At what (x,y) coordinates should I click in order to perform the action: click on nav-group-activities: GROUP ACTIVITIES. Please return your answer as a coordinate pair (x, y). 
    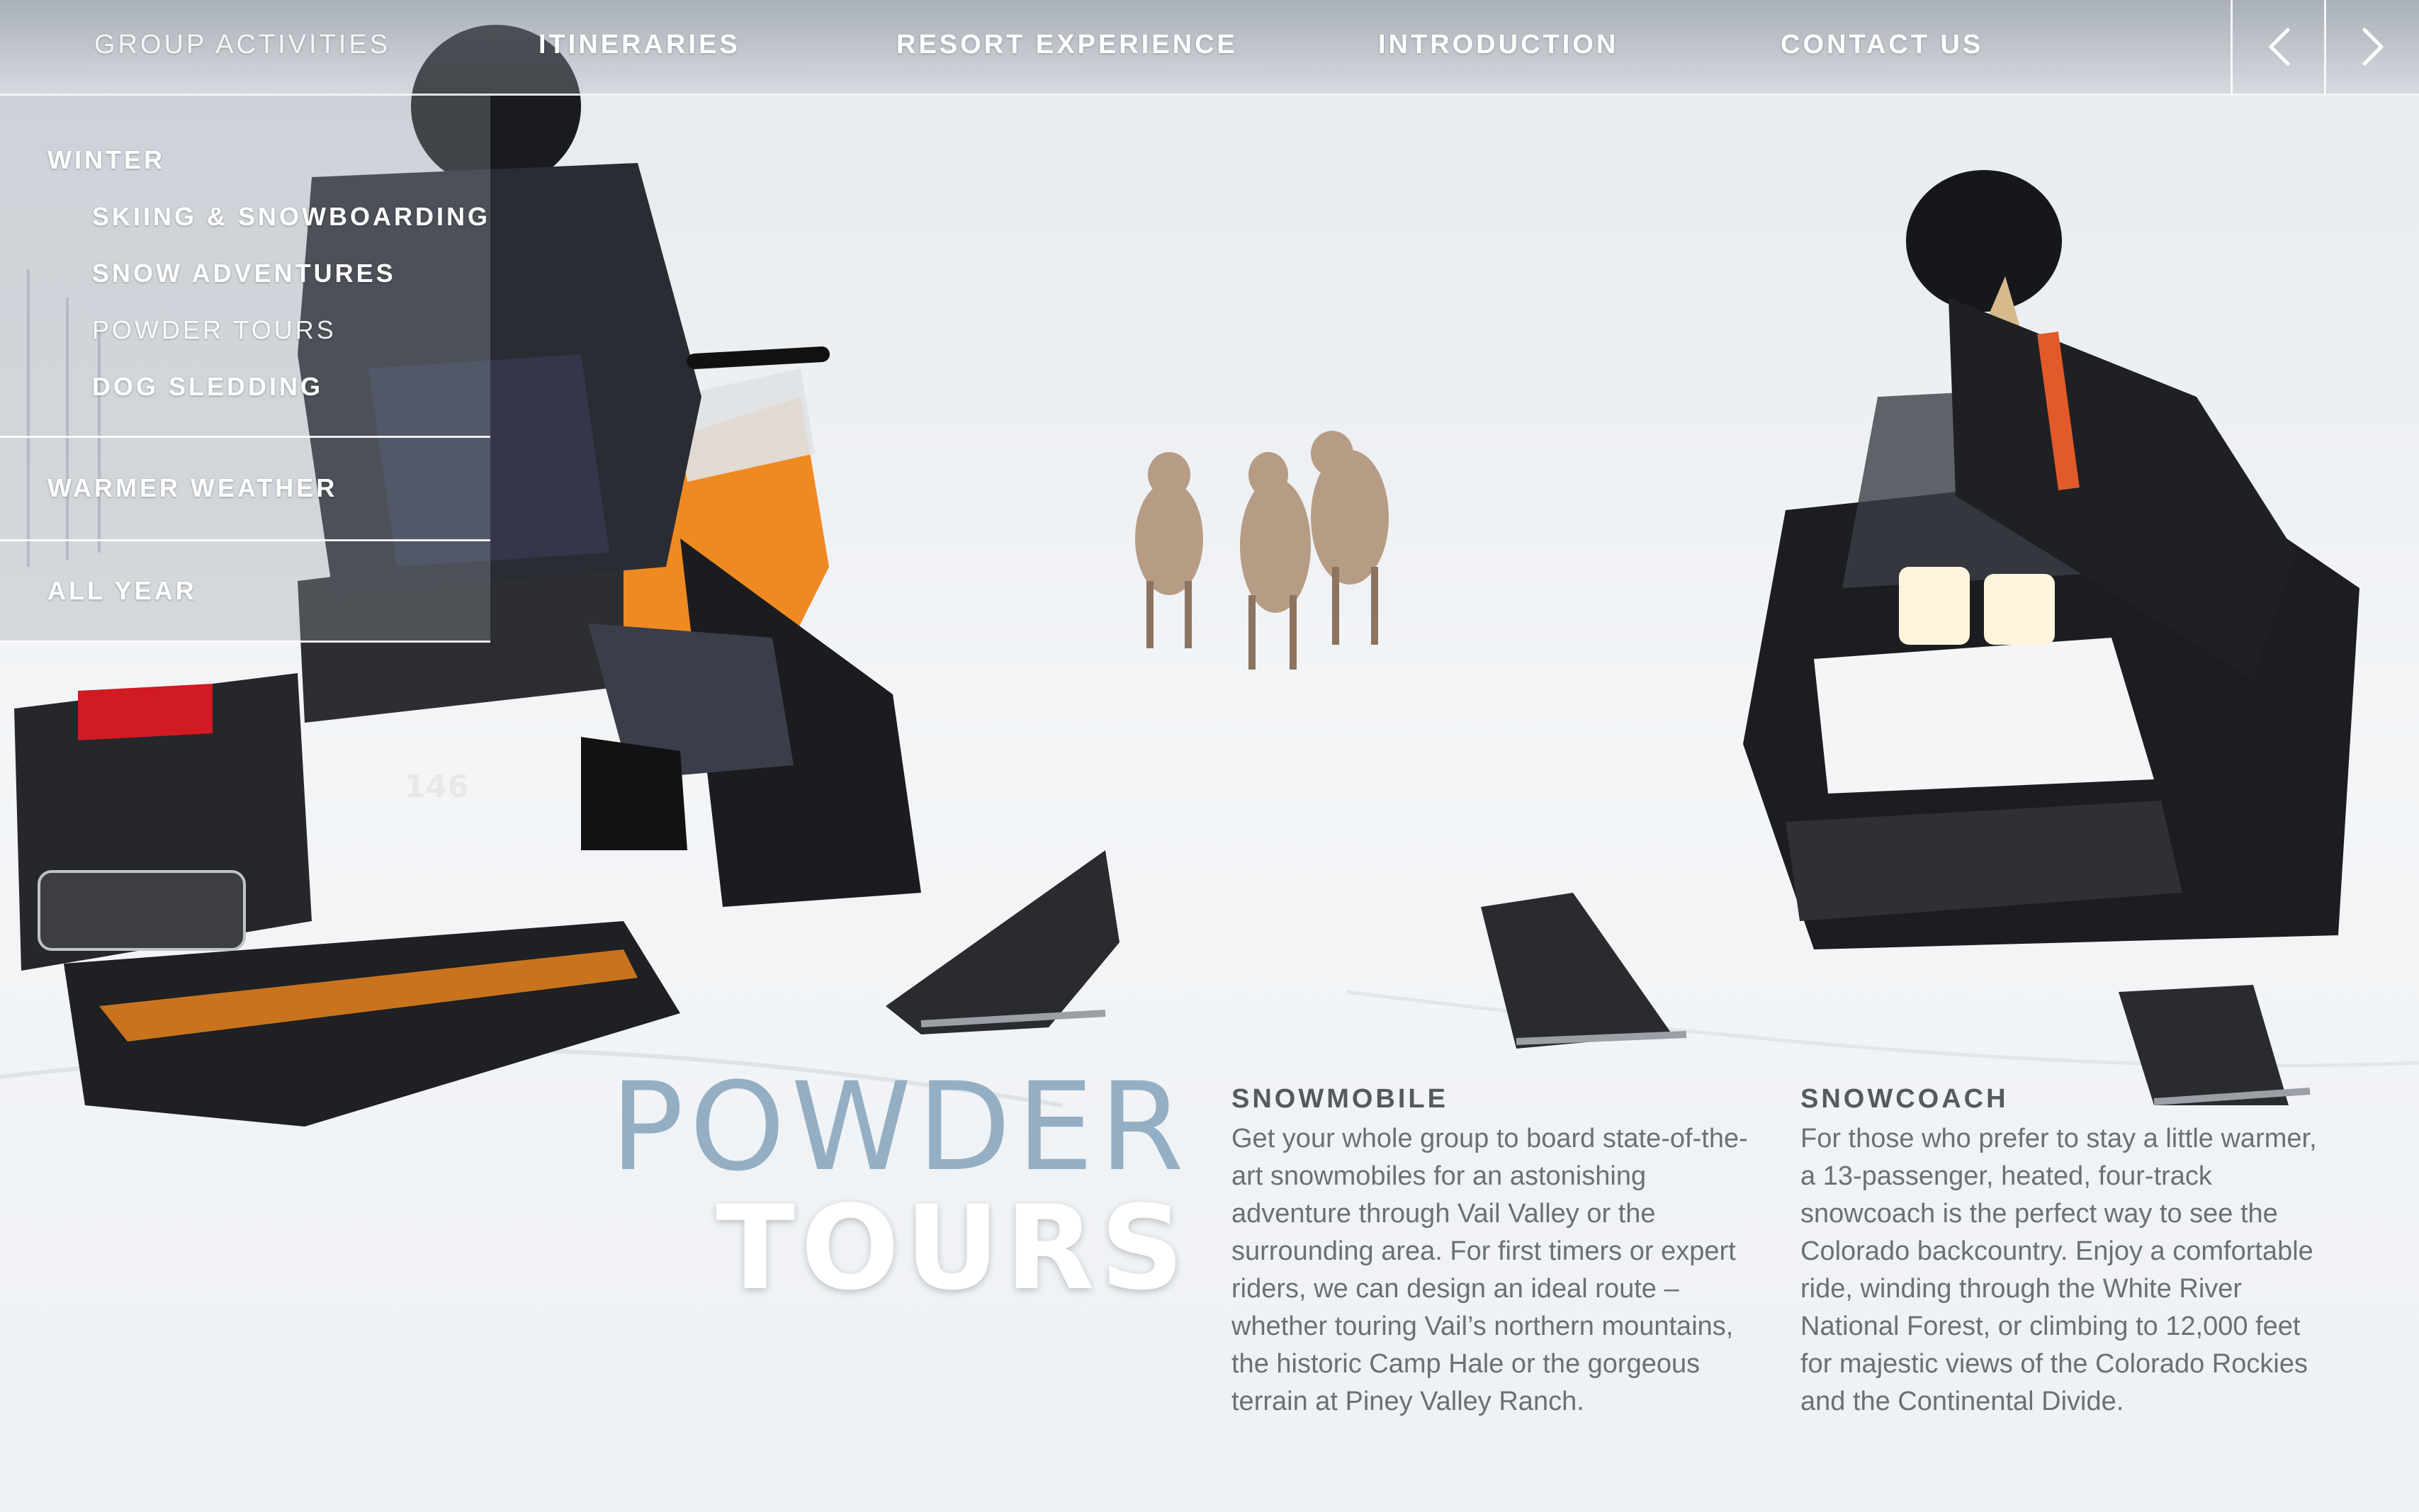
    Looking at the image, I should click on (242, 45).